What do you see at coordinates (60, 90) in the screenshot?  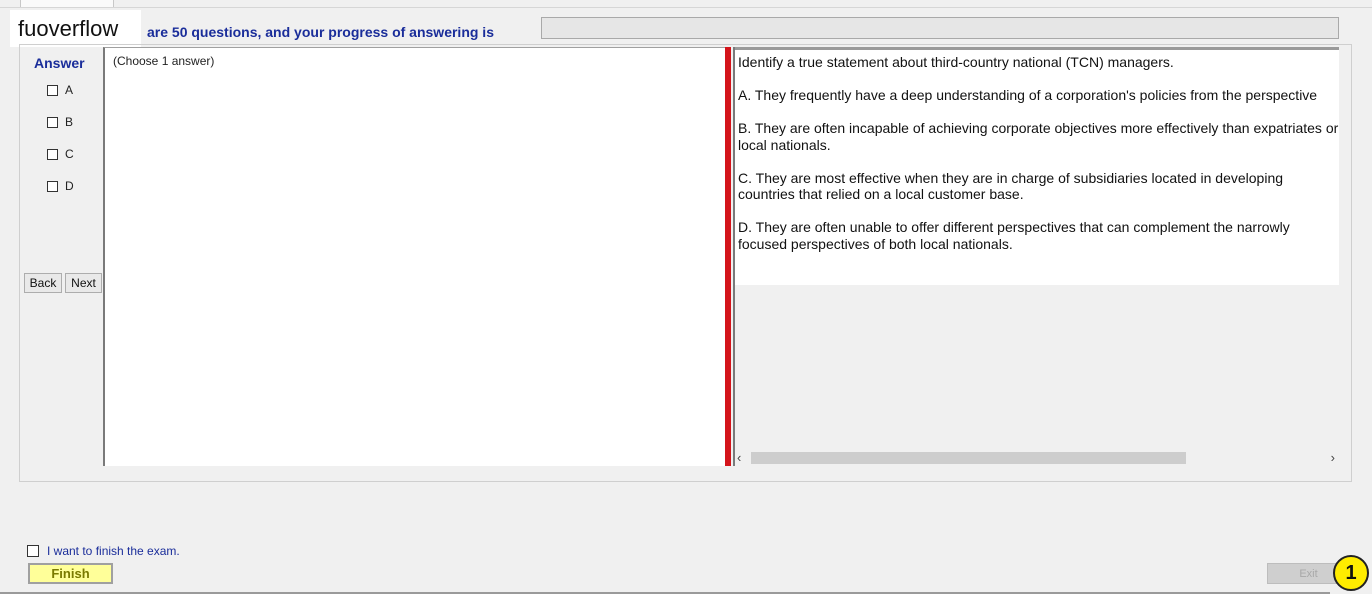 I see `option-a: A` at bounding box center [60, 90].